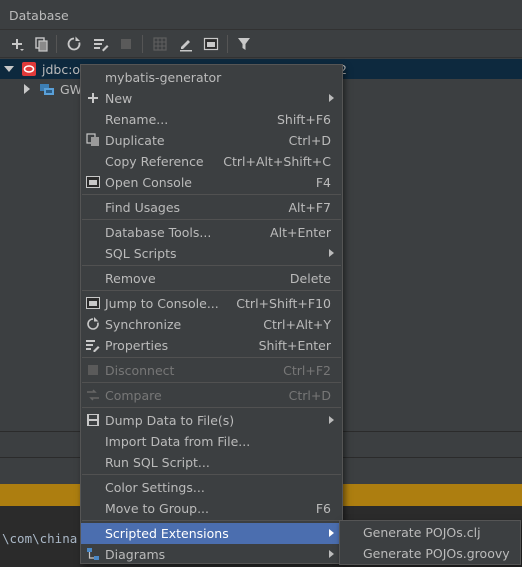  I want to click on compare-icon, so click(93, 395).